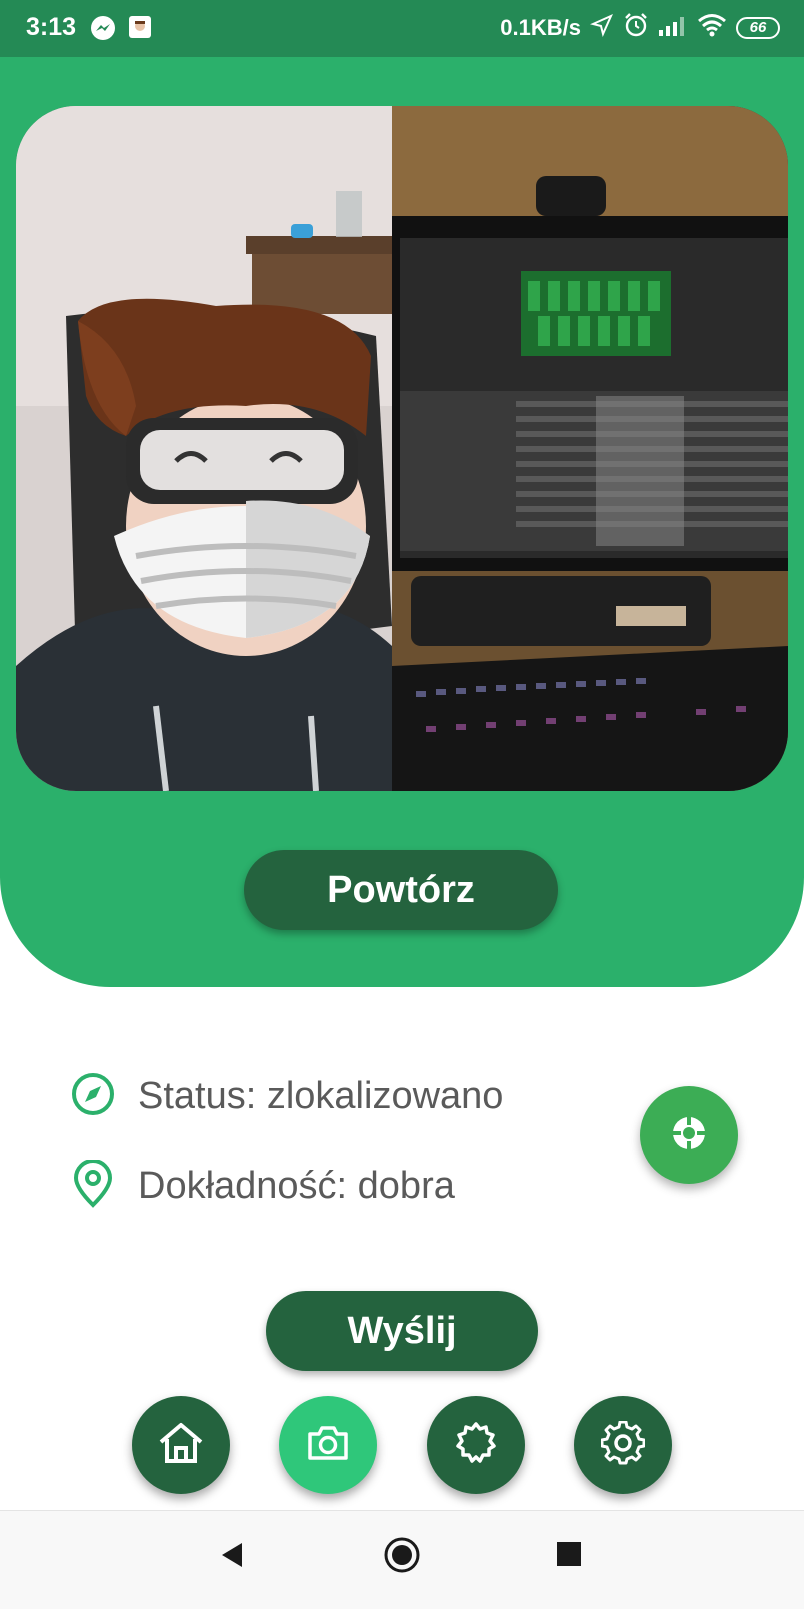 Image resolution: width=804 pixels, height=1609 pixels. What do you see at coordinates (103, 30) in the screenshot?
I see `messenger-icon` at bounding box center [103, 30].